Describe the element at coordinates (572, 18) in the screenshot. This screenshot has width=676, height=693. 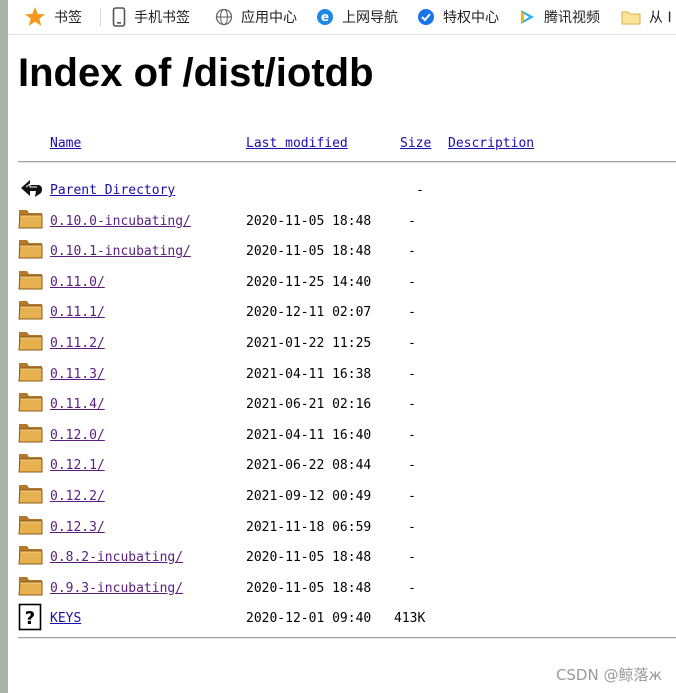
I see `bookmark-label: 腾讯视频` at that location.